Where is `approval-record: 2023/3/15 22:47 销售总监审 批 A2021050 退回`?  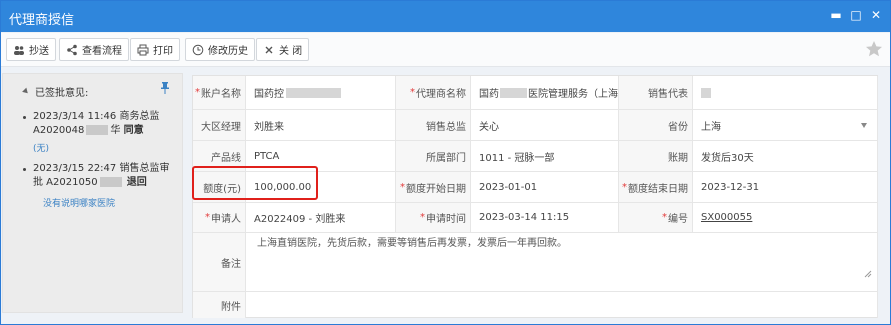
approval-record: 2023/3/15 22:47 销售总监审 批 A2021050 退回 is located at coordinates (103, 176).